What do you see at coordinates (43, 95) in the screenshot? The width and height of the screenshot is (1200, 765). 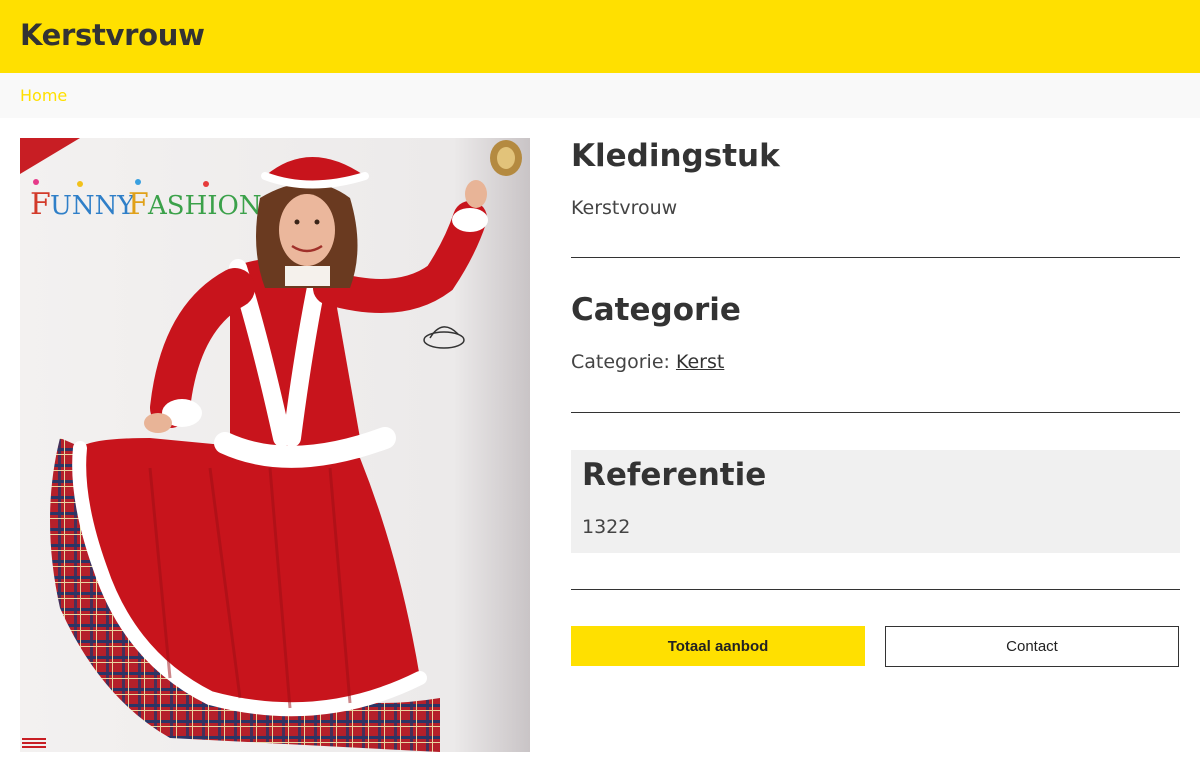 I see `breadcrumb-home-link: Home` at bounding box center [43, 95].